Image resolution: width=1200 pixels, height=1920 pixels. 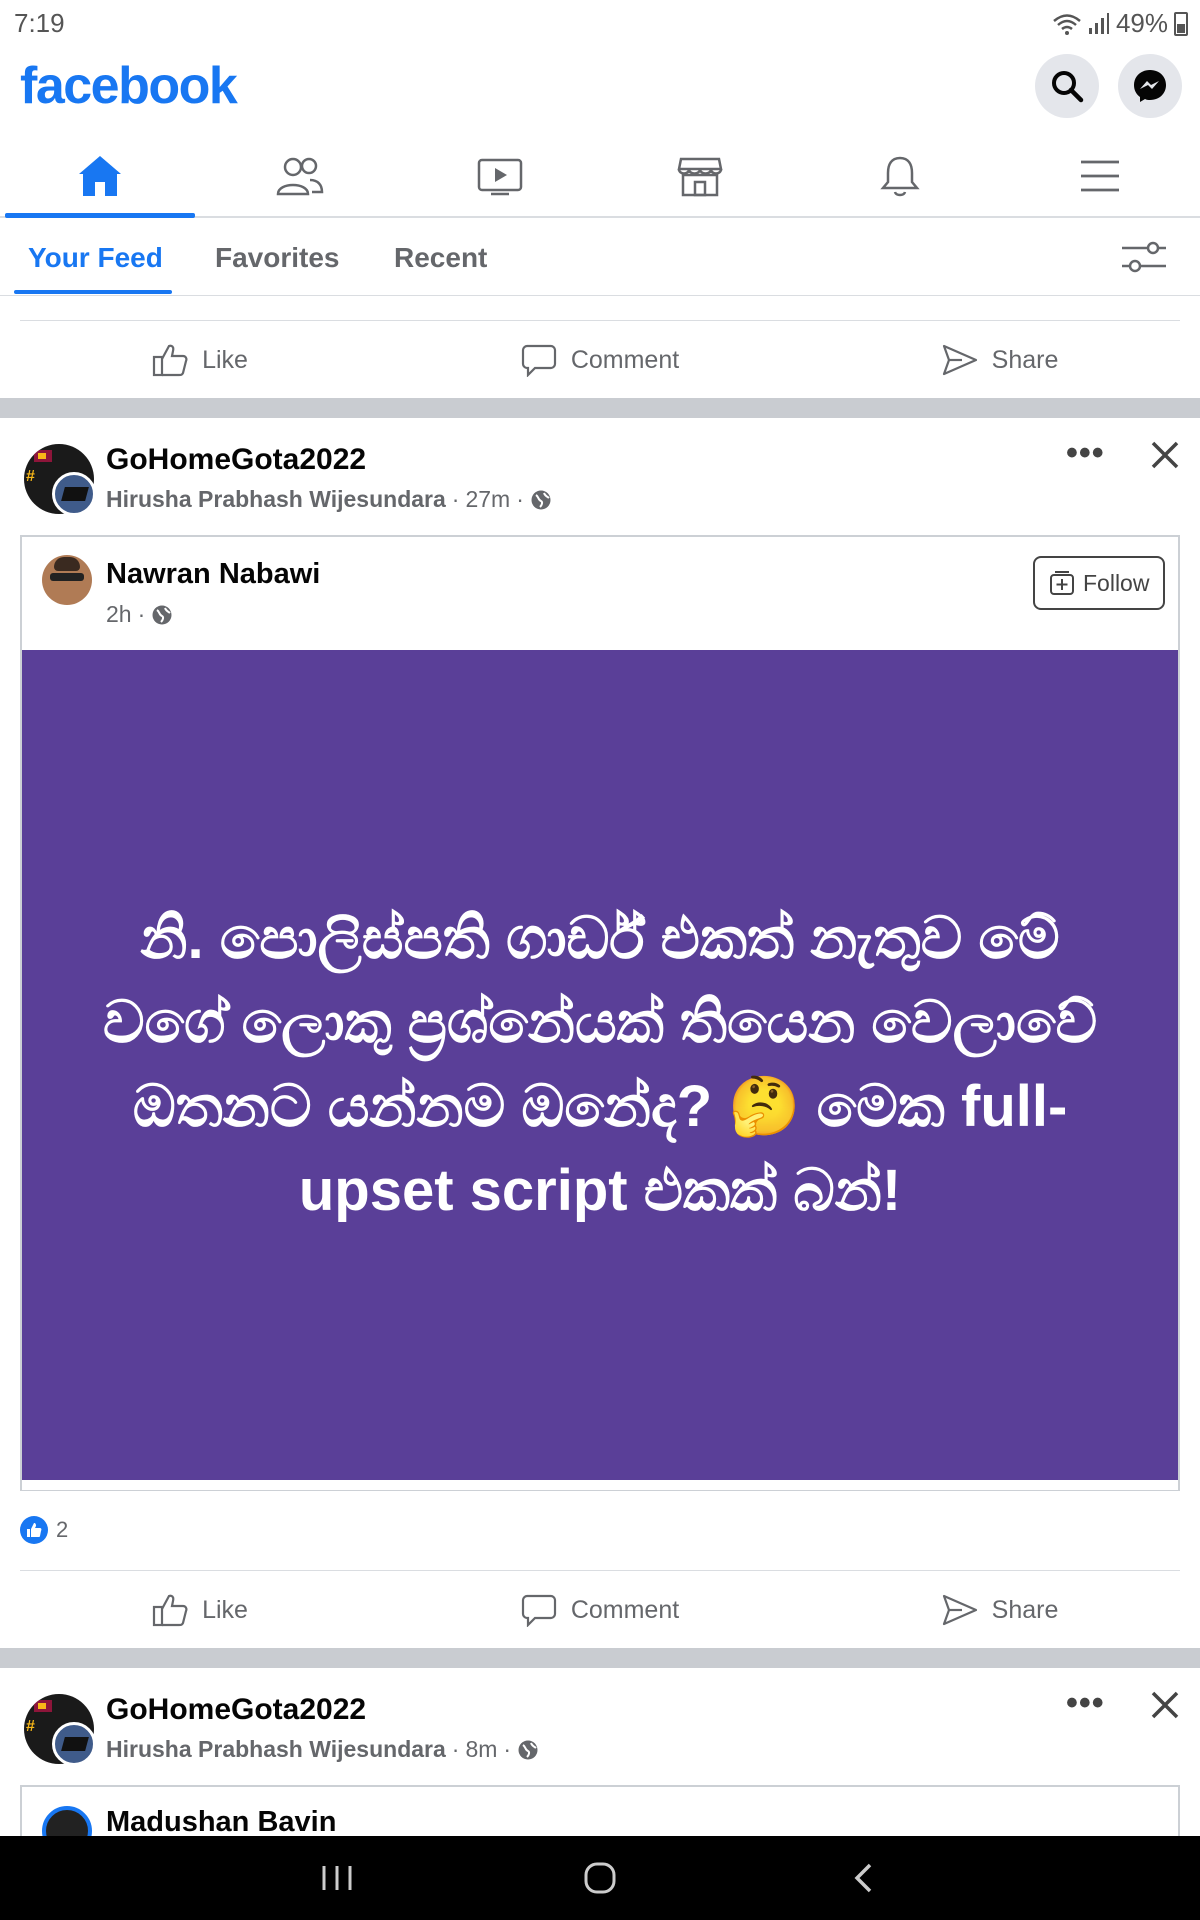 What do you see at coordinates (440, 258) in the screenshot?
I see `tab-recent: Recent` at bounding box center [440, 258].